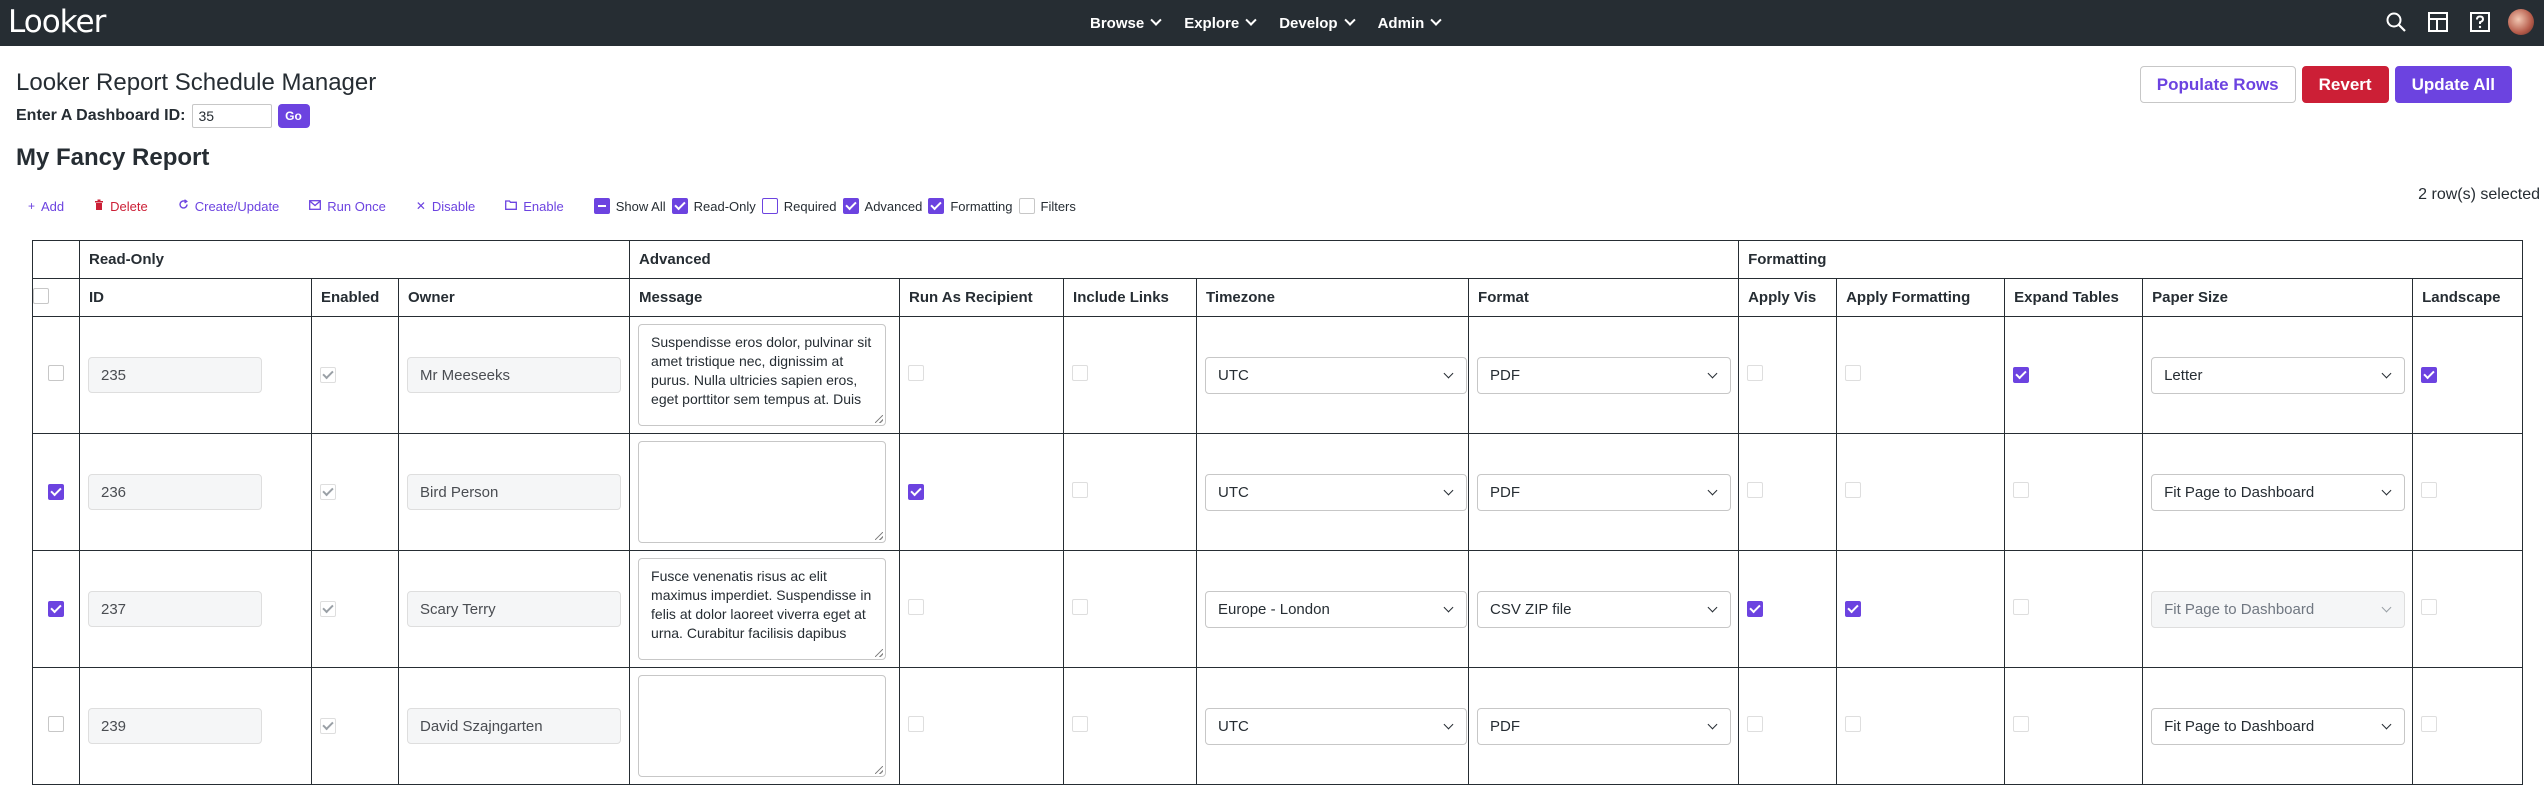  What do you see at coordinates (195, 297) in the screenshot?
I see `col-id: ID` at bounding box center [195, 297].